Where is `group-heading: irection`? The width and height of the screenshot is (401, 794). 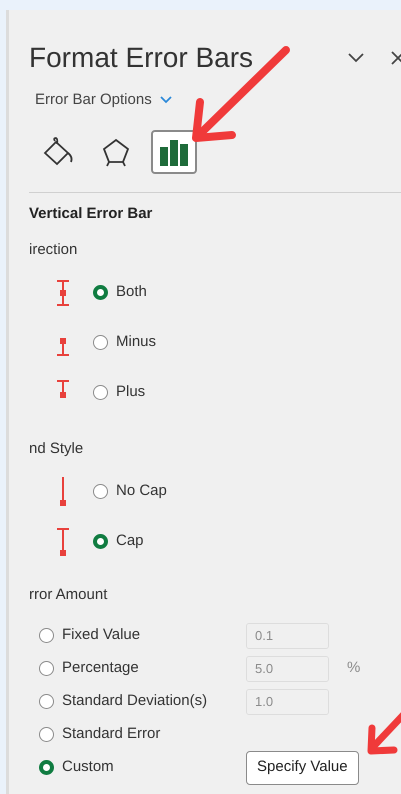 group-heading: irection is located at coordinates (53, 250).